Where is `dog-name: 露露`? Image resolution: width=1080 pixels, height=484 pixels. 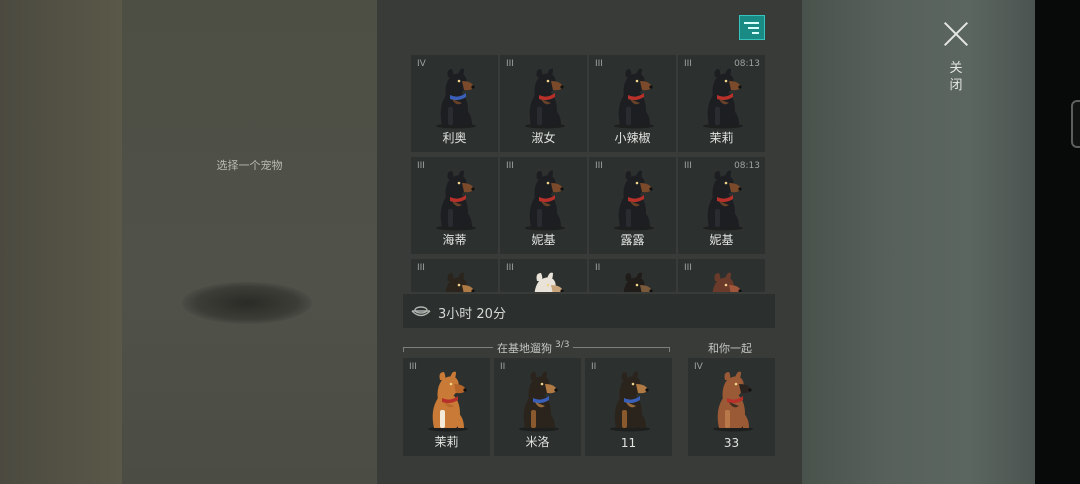
dog-name: 露露 is located at coordinates (632, 240).